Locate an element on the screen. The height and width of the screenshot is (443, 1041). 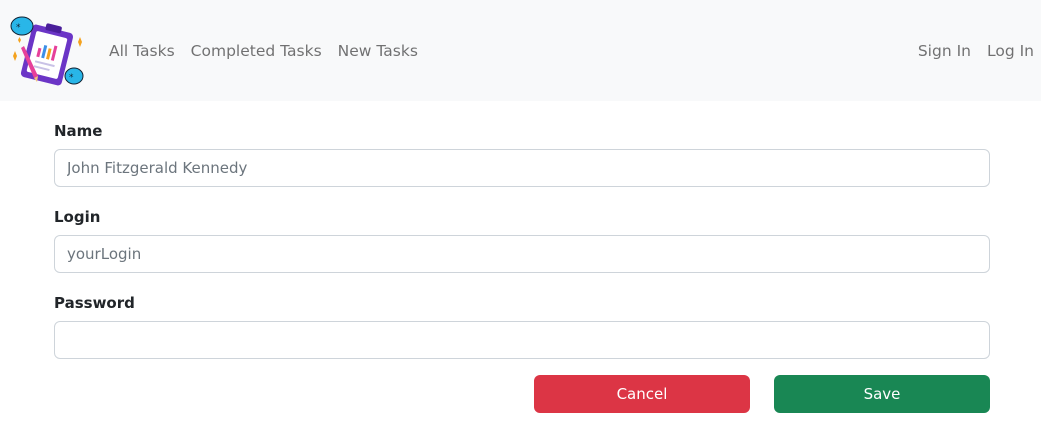
password-input is located at coordinates (522, 340).